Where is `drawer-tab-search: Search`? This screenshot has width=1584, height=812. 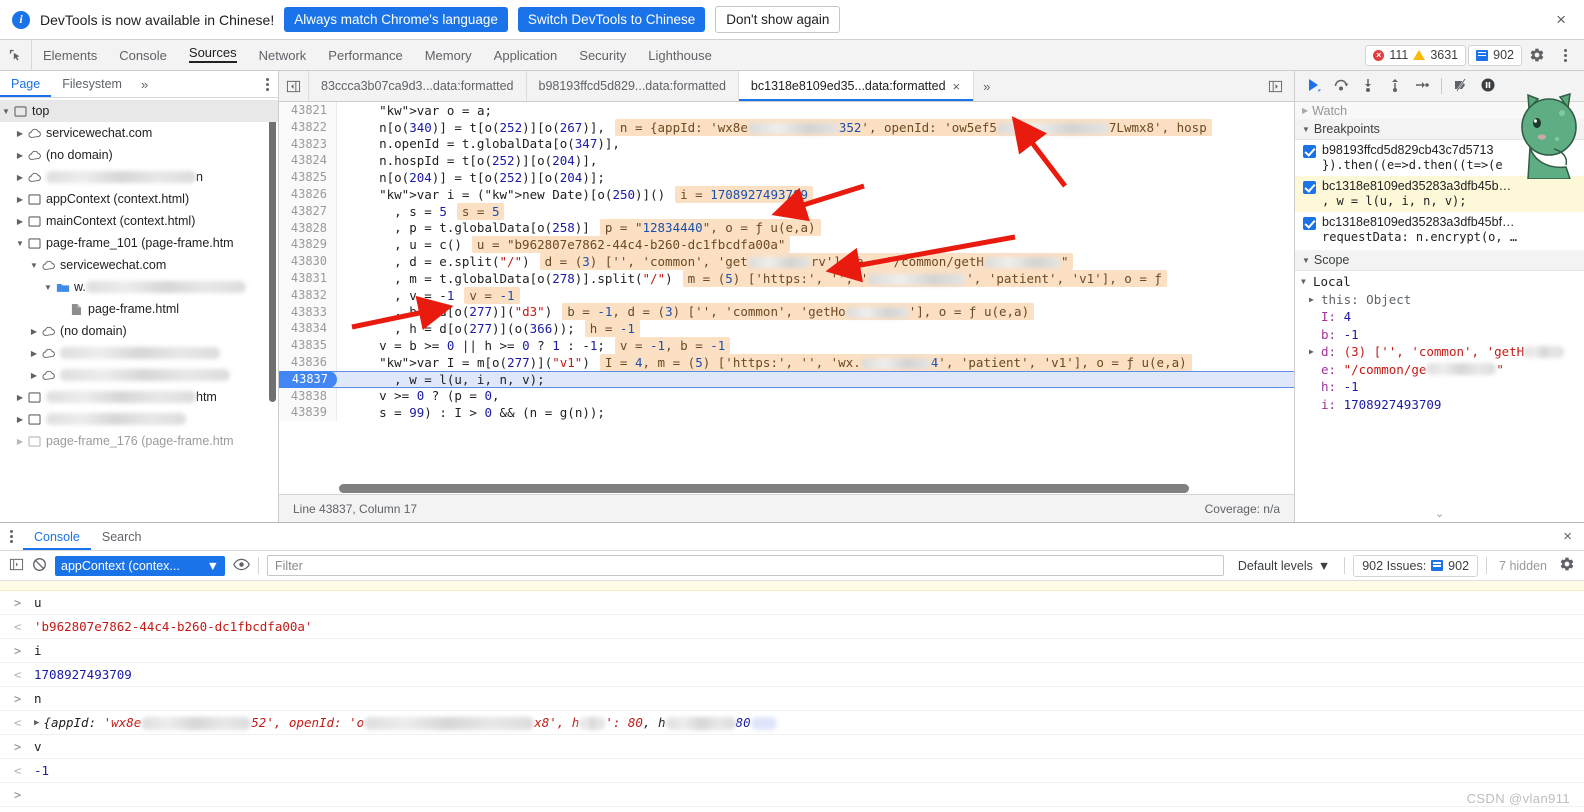
drawer-tab-search: Search is located at coordinates (122, 536).